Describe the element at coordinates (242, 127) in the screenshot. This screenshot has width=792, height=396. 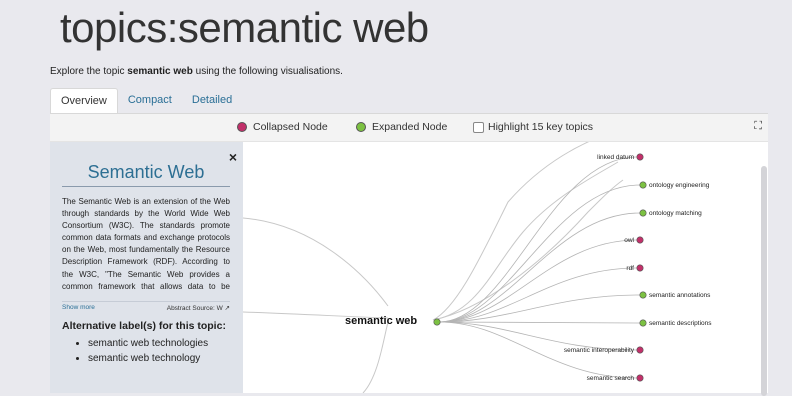
I see `collapsed-node-swatch` at that location.